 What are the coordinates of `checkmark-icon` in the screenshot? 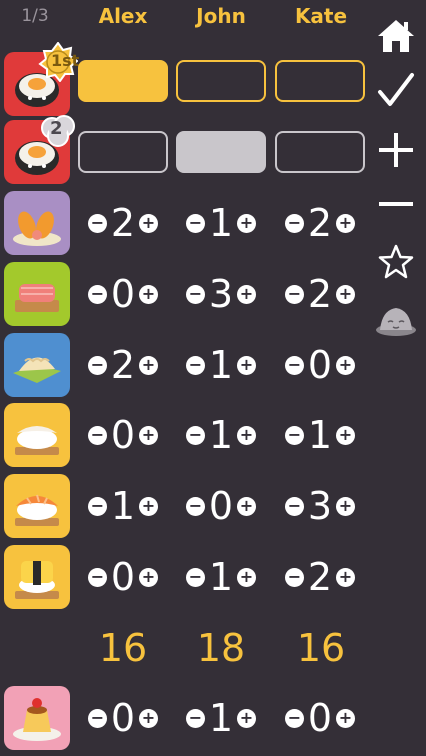 It's located at (396, 90).